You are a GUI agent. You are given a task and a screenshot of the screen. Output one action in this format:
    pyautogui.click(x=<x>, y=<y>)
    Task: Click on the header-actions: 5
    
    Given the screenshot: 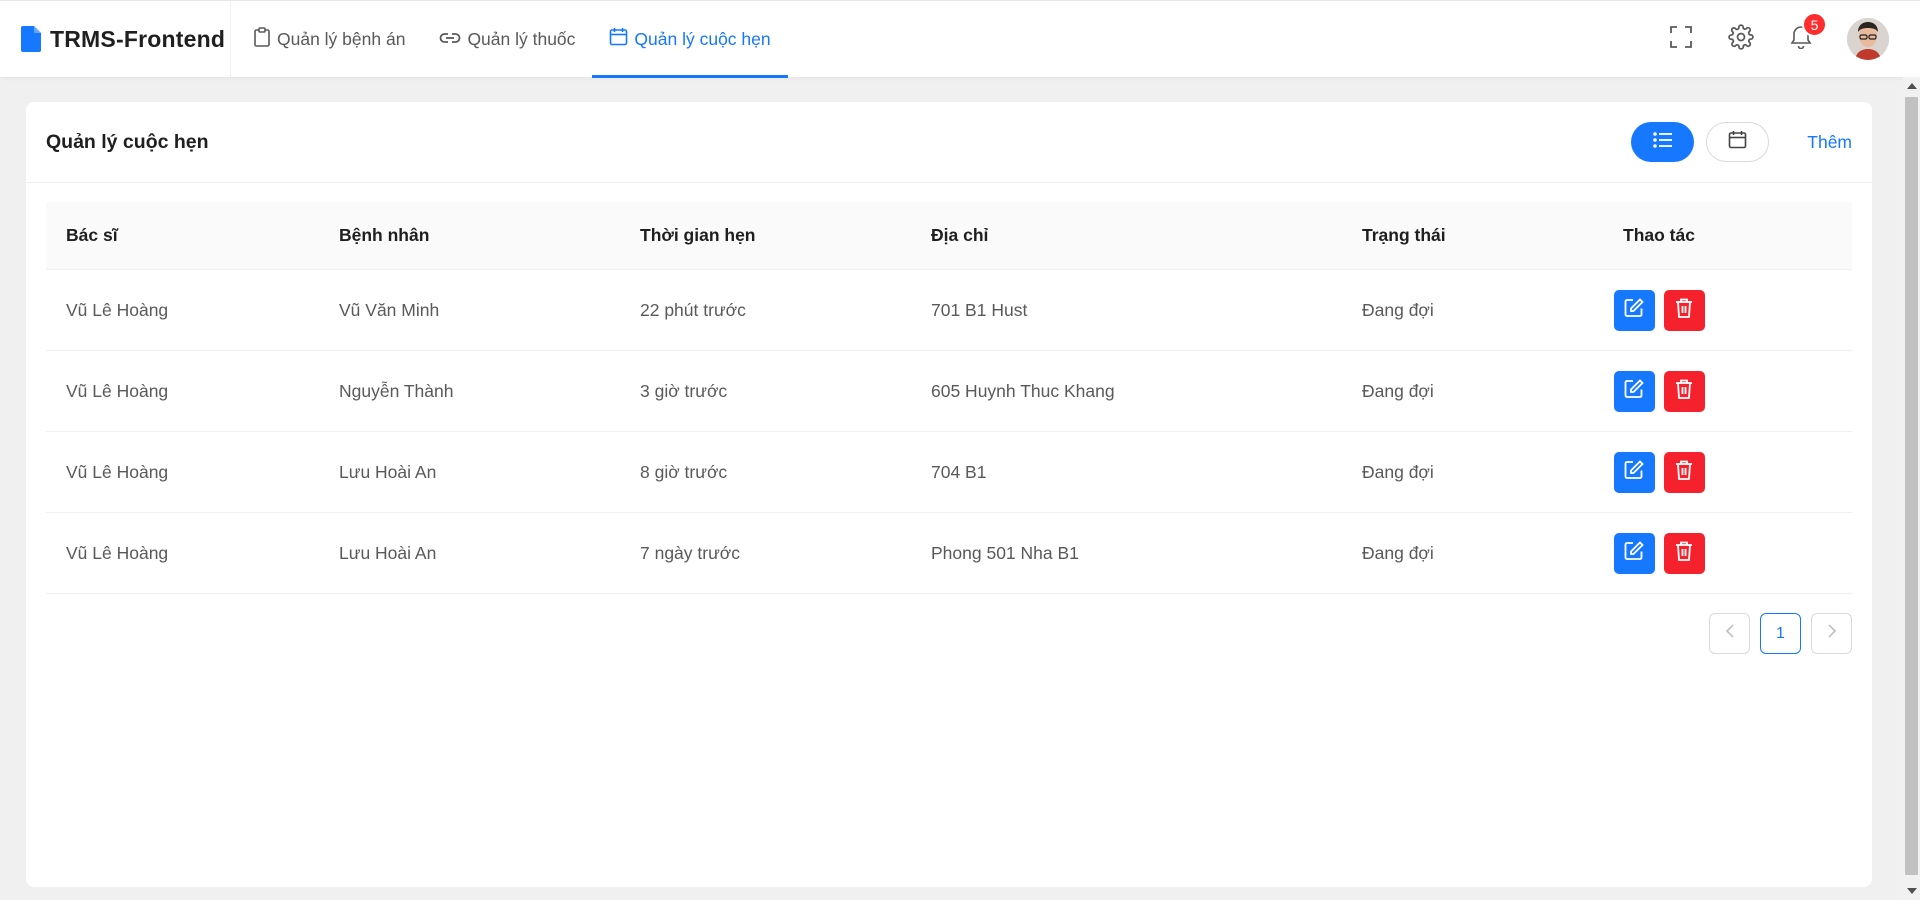 What is the action you would take?
    pyautogui.click(x=1780, y=39)
    